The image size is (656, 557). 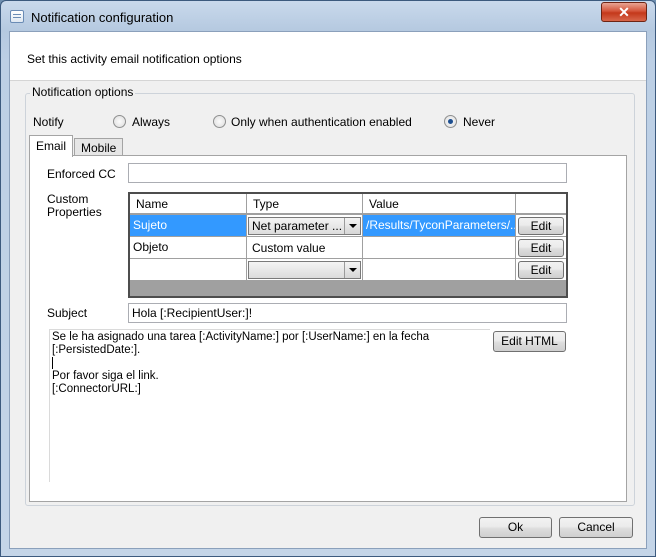 I want to click on table-row: Objeto Custom value Edit, so click(x=348, y=248).